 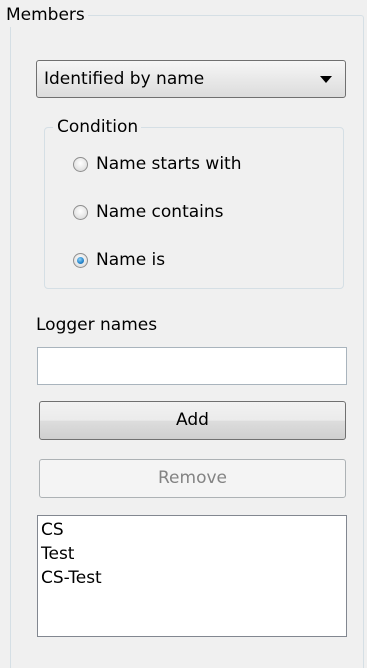 What do you see at coordinates (97, 127) in the screenshot?
I see `condition-groupbox-title: Condition` at bounding box center [97, 127].